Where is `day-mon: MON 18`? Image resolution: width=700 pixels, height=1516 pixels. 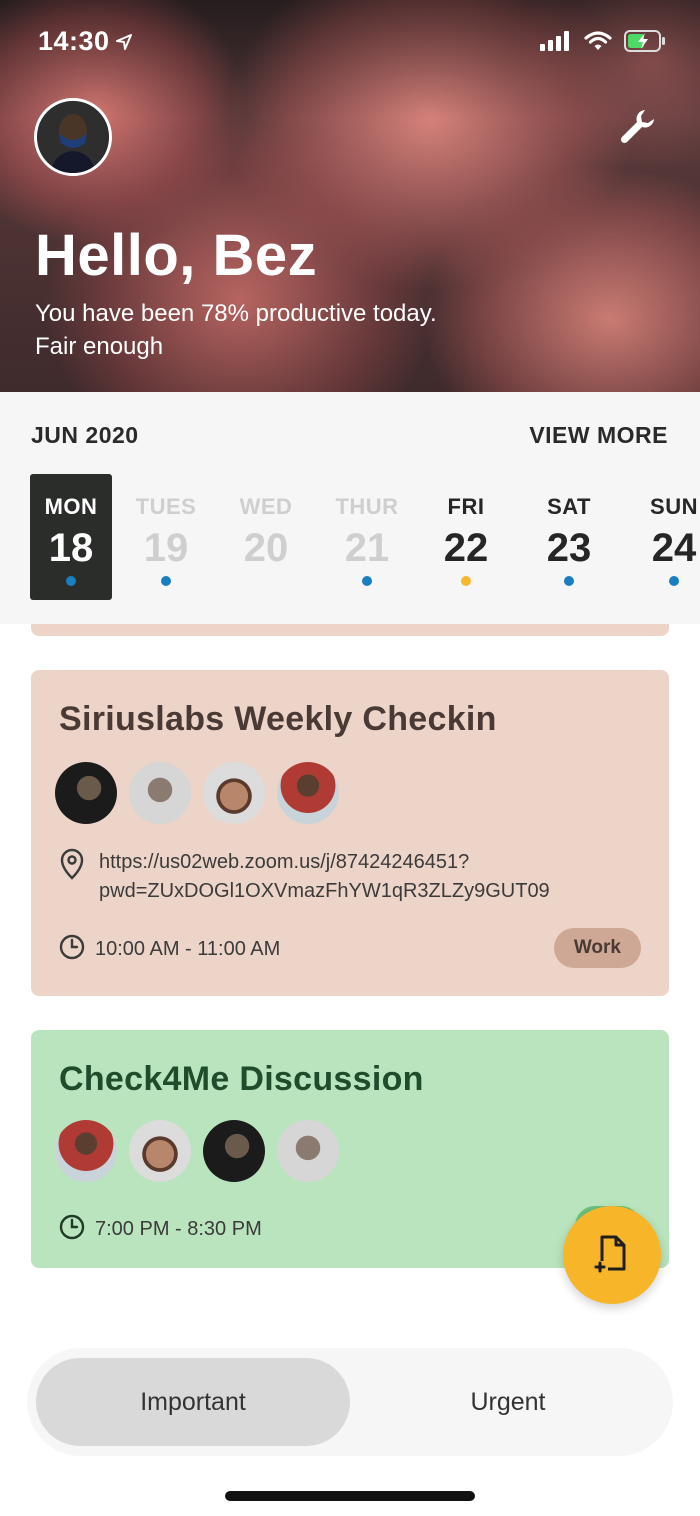
day-mon: MON 18 is located at coordinates (71, 537).